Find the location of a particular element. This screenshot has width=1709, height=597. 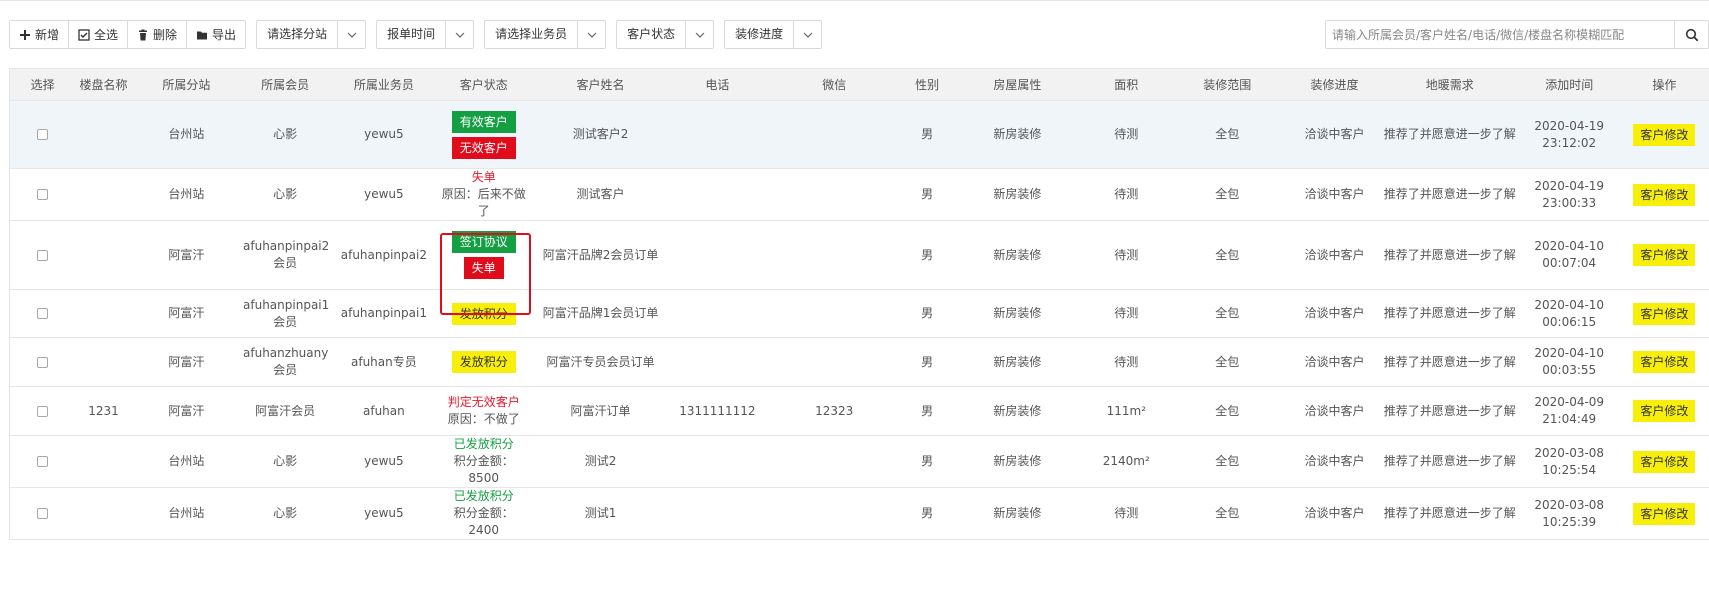

delete-button: 删除 is located at coordinates (158, 34).